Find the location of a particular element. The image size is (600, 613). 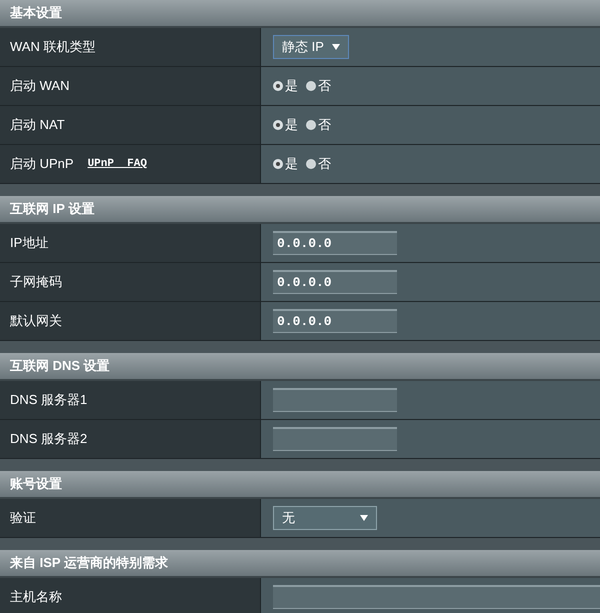

field-label: 子网掩码 is located at coordinates (36, 282).